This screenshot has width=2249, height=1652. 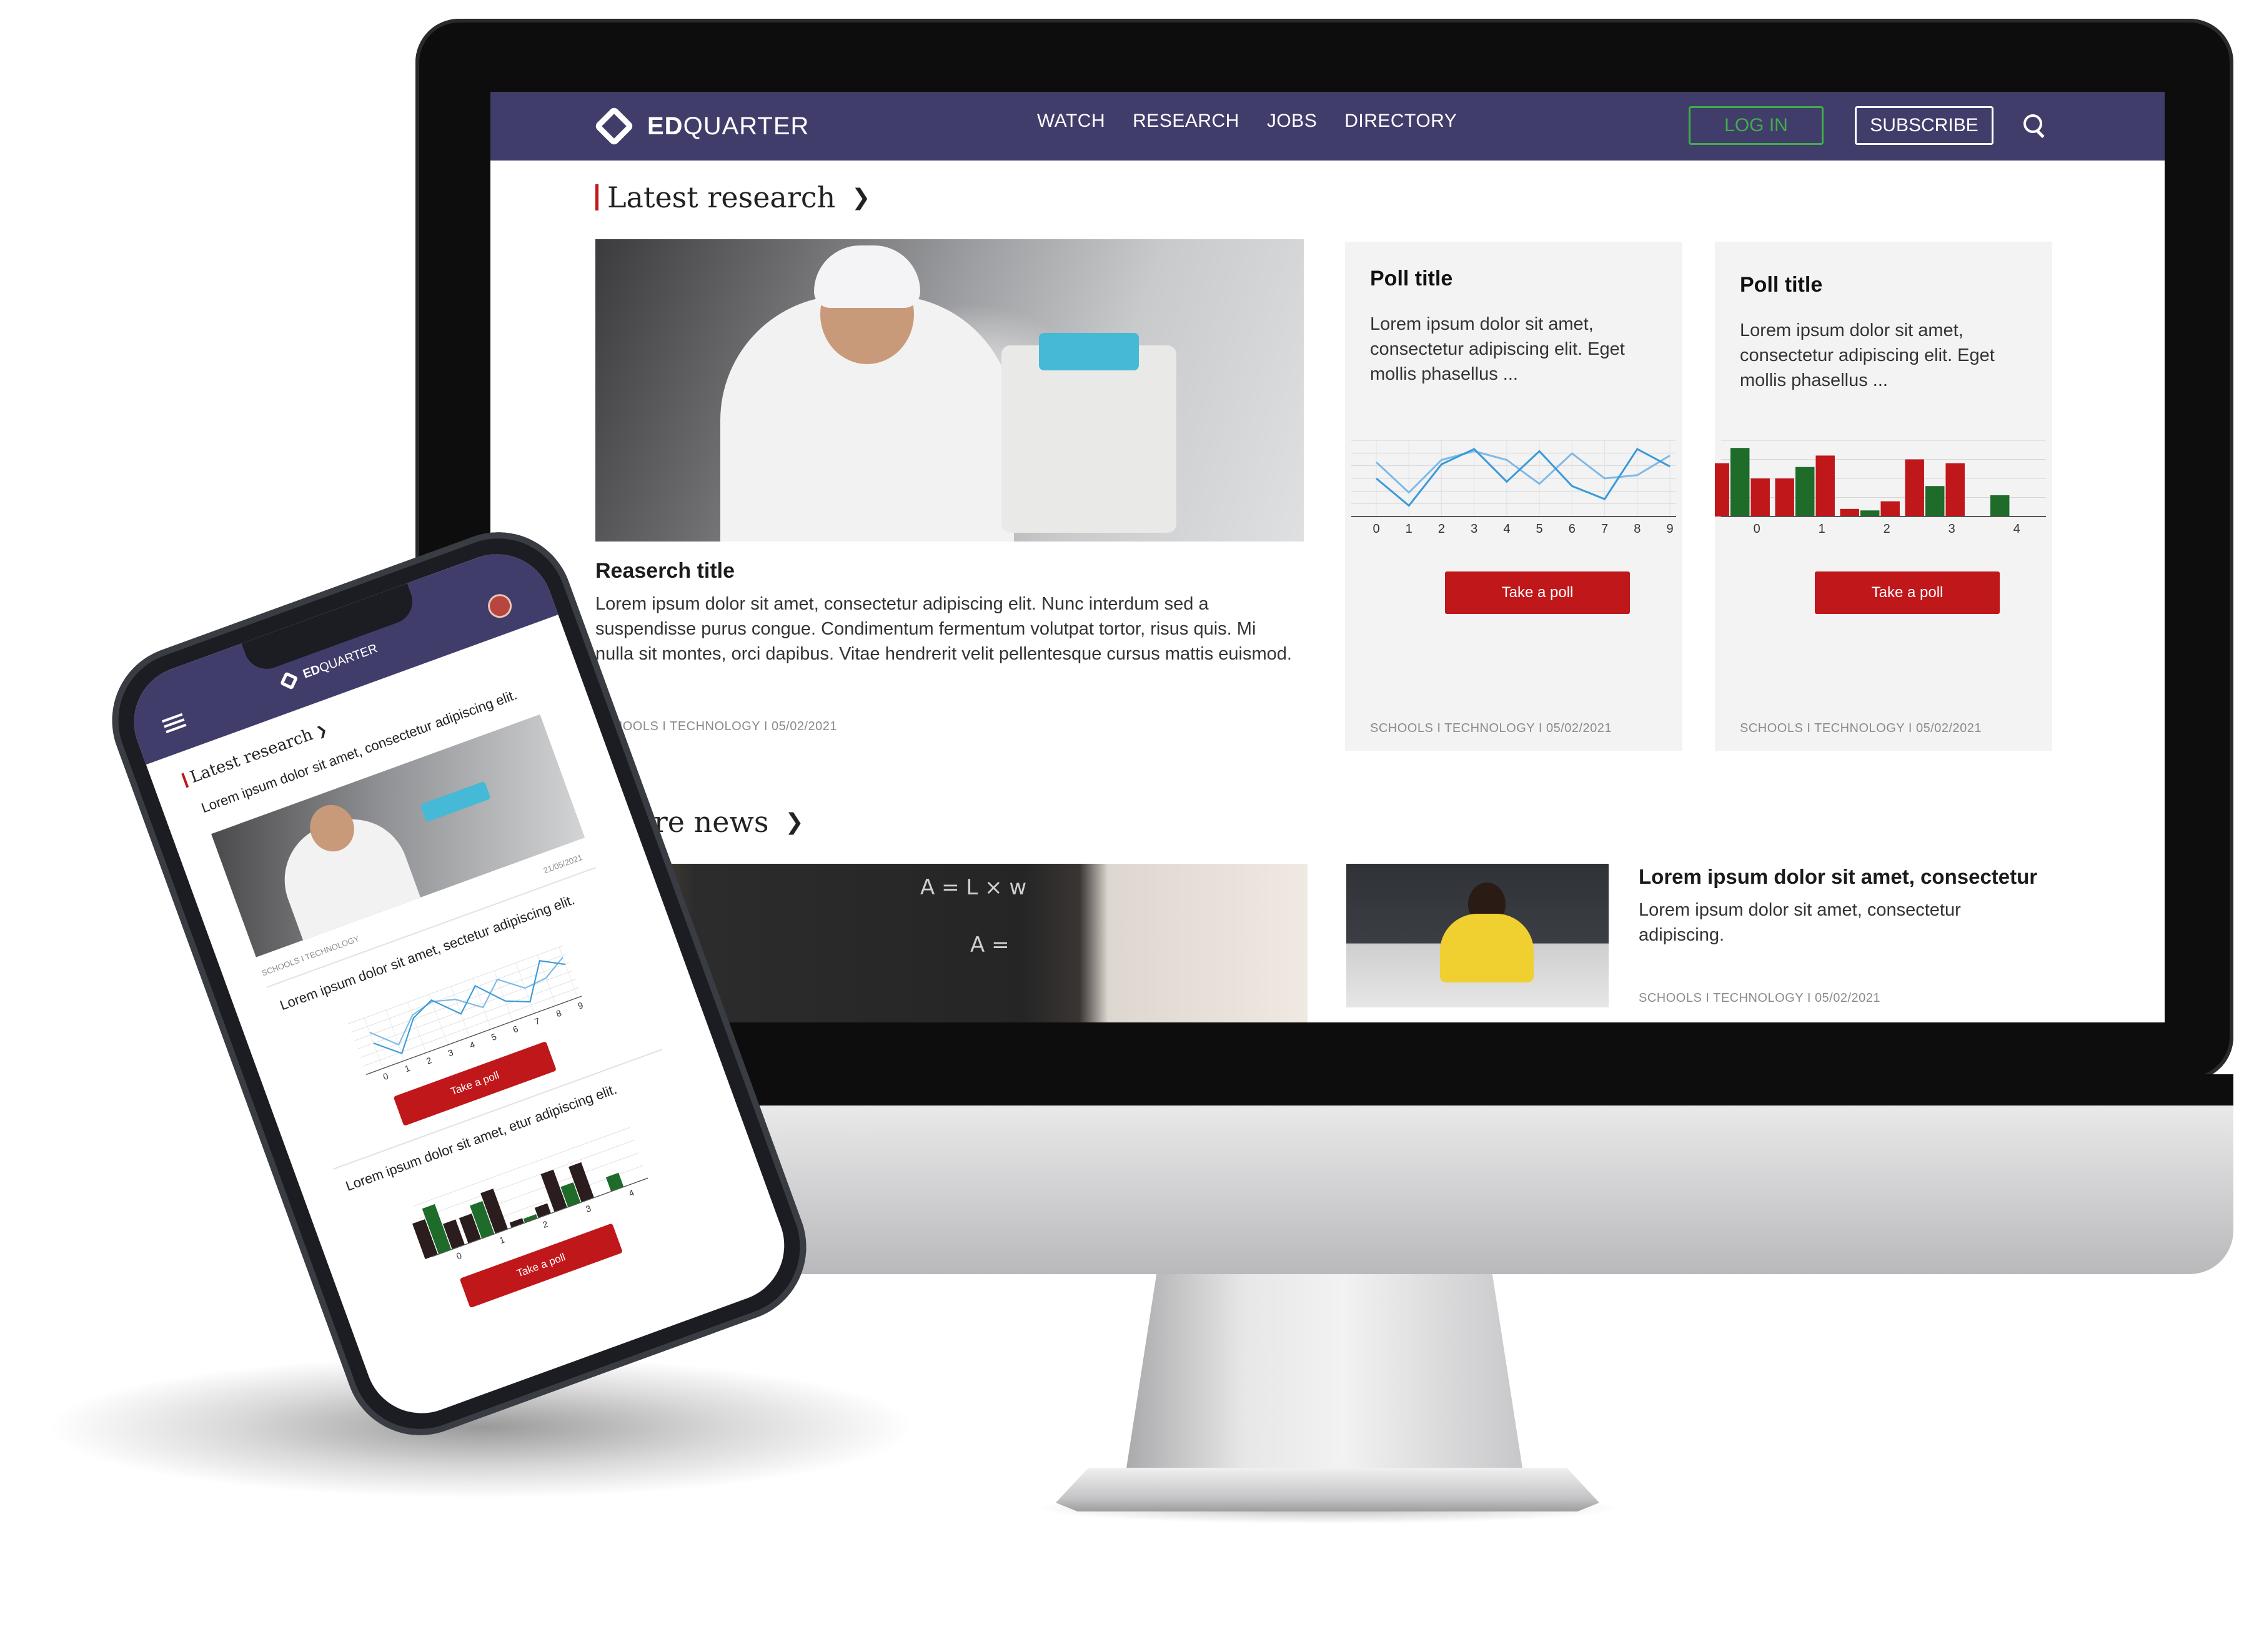 What do you see at coordinates (174, 723) in the screenshot?
I see `hamburger-menu-icon` at bounding box center [174, 723].